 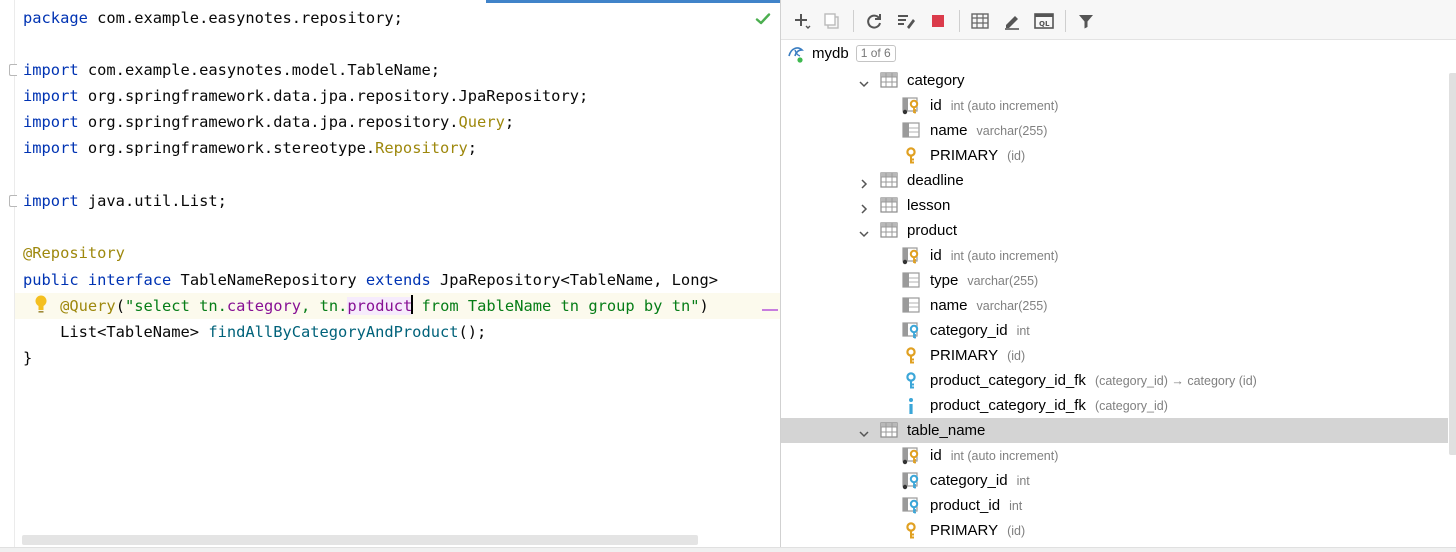 I want to click on table-name: lesson, so click(x=929, y=205).